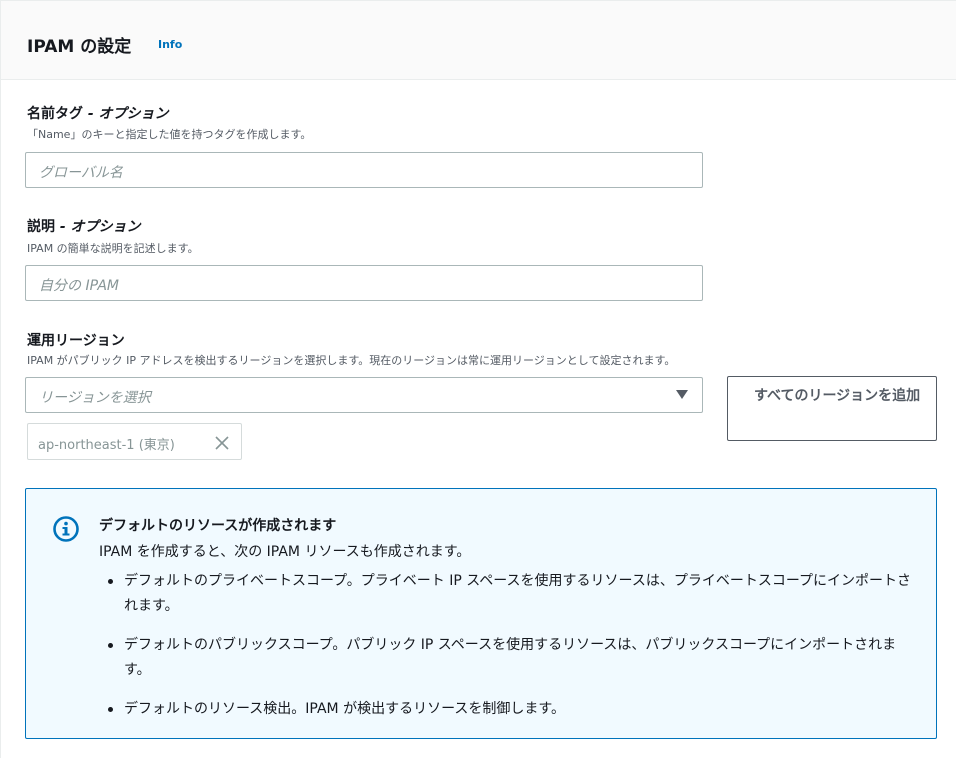 The width and height of the screenshot is (956, 758). What do you see at coordinates (478, 40) in the screenshot?
I see `panel-header: IPAM の設定 Info` at bounding box center [478, 40].